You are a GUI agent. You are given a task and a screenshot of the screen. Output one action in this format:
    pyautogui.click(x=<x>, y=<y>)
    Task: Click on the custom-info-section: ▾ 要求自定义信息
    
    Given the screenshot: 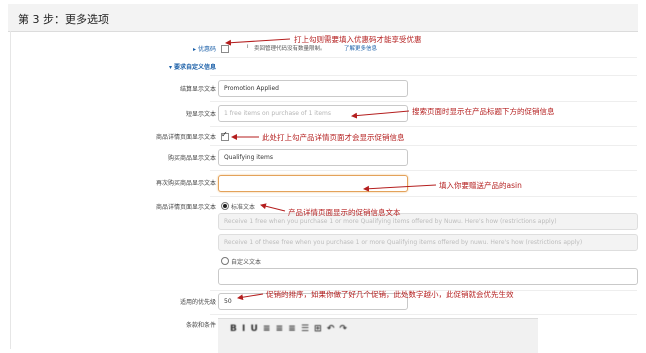 What is the action you would take?
    pyautogui.click(x=192, y=66)
    